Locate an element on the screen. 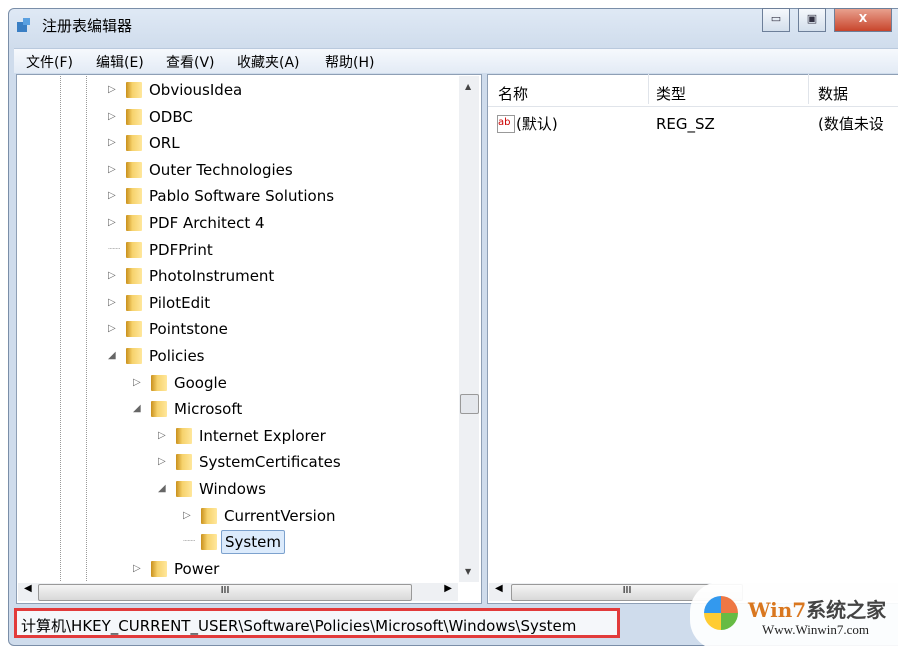  tree-vertical-scrollbar: ▲ ▼ is located at coordinates (469, 329).